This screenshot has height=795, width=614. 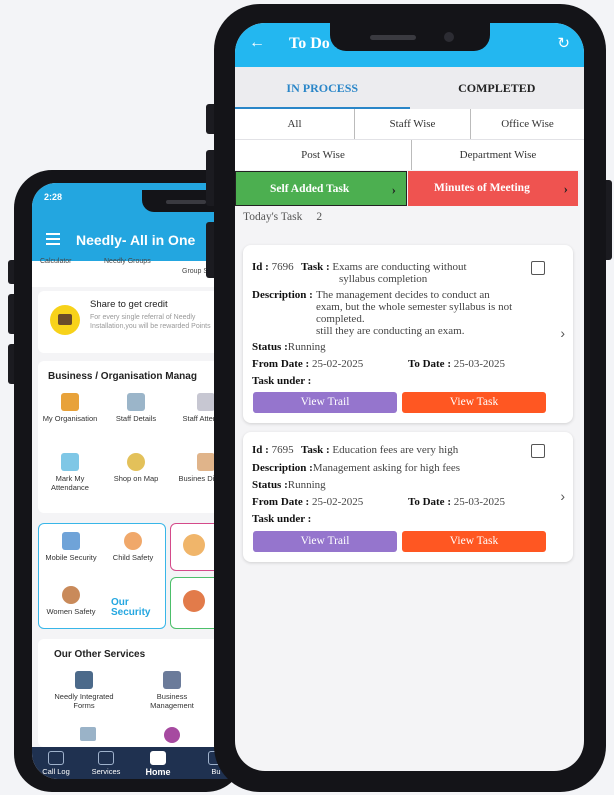 I want to click on tile-women-safety: Women Safety, so click(x=71, y=601).